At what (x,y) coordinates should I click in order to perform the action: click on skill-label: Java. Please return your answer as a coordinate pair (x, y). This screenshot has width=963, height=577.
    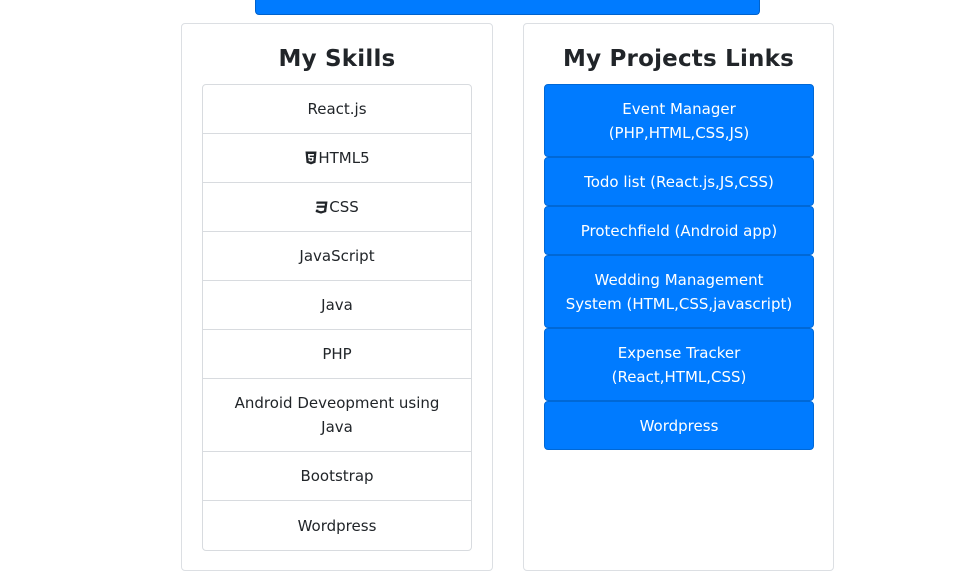
    Looking at the image, I should click on (337, 305).